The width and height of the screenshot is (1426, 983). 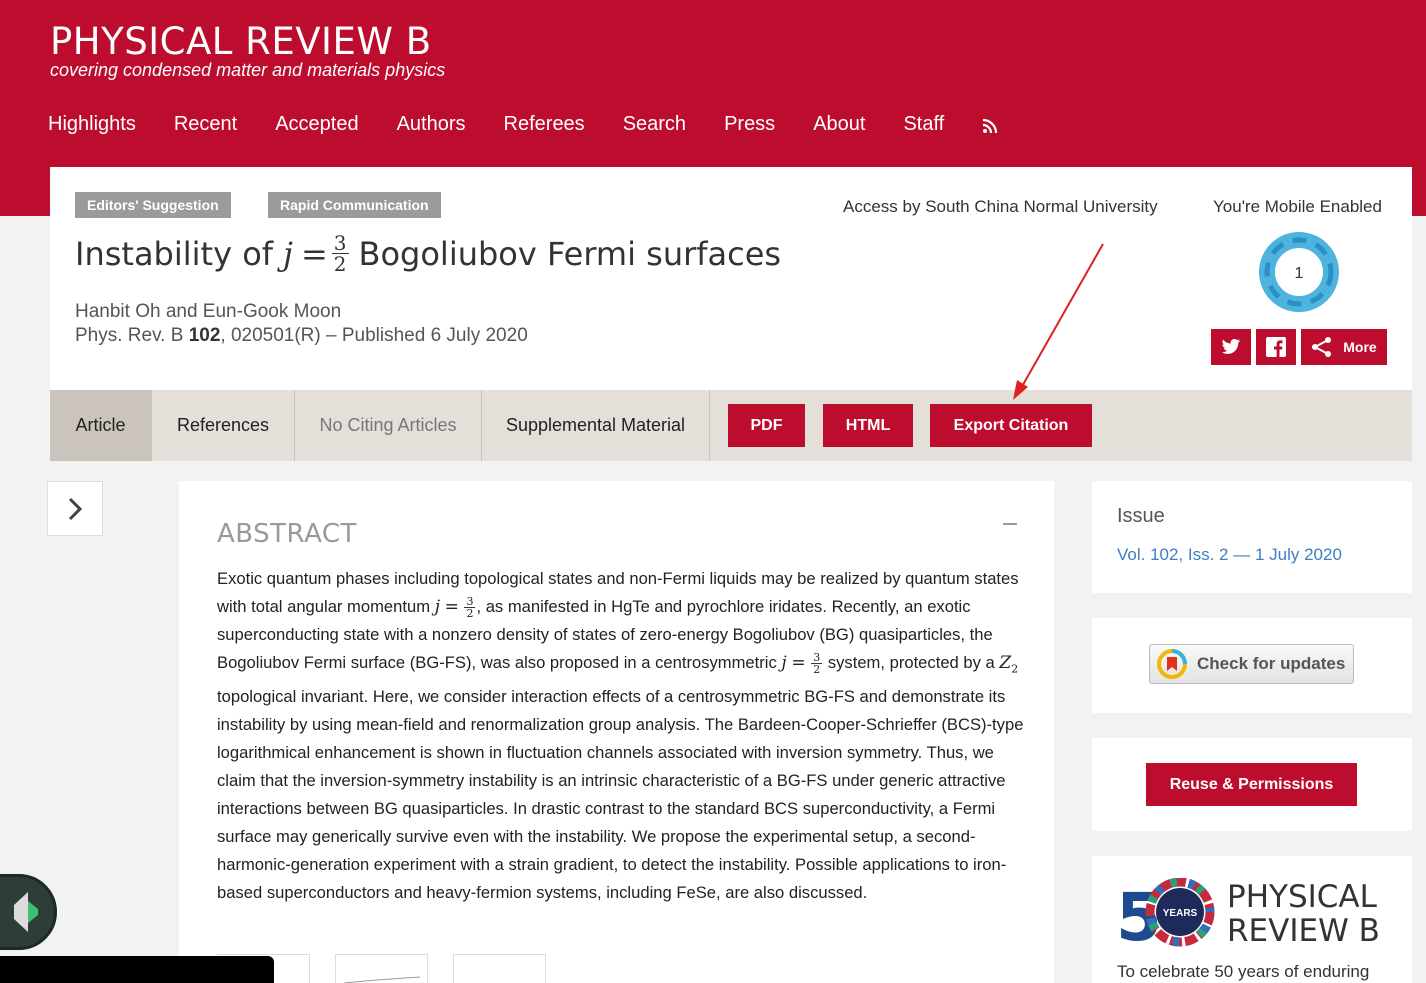 I want to click on journal-ref: Phys. Rev. B, so click(x=129, y=335).